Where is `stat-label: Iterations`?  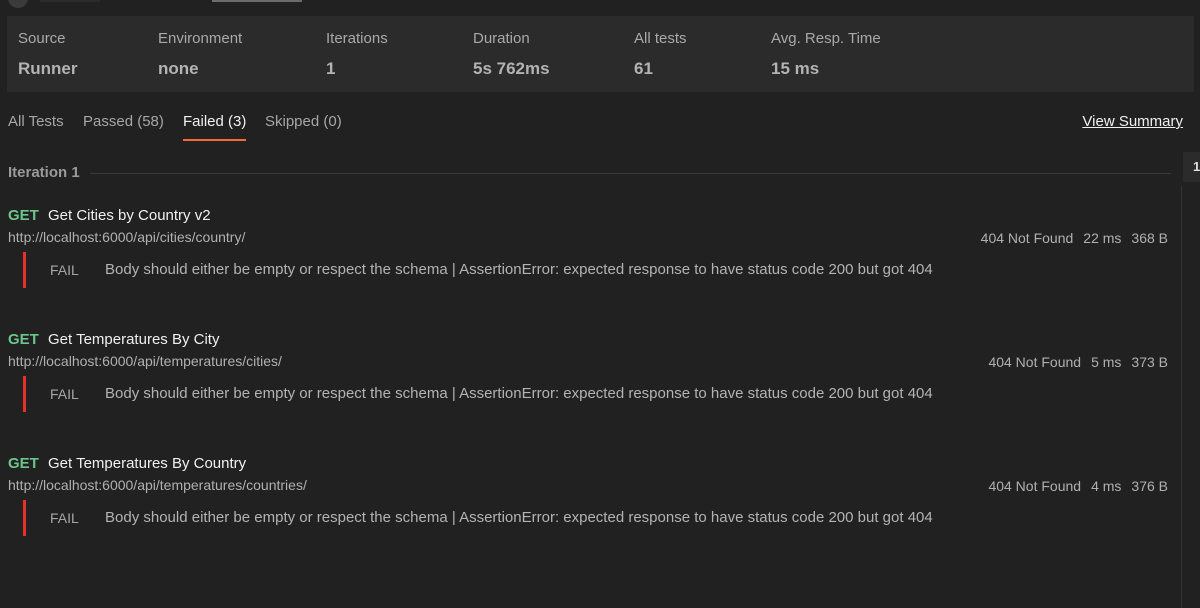
stat-label: Iterations is located at coordinates (357, 38).